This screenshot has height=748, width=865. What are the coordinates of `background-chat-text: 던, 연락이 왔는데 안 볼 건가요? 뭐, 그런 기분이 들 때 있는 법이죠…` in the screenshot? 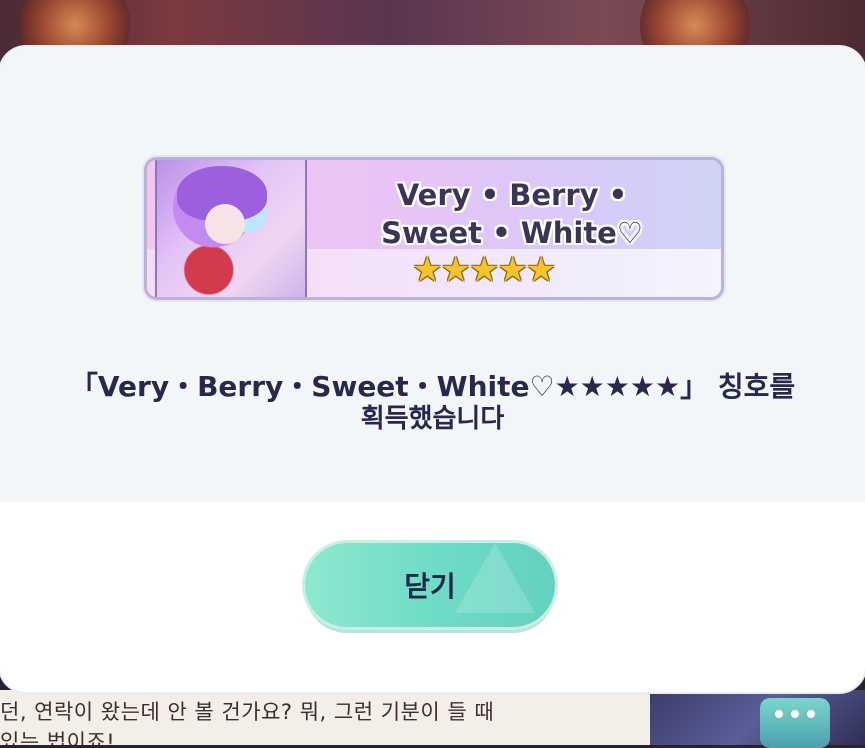 It's located at (320, 721).